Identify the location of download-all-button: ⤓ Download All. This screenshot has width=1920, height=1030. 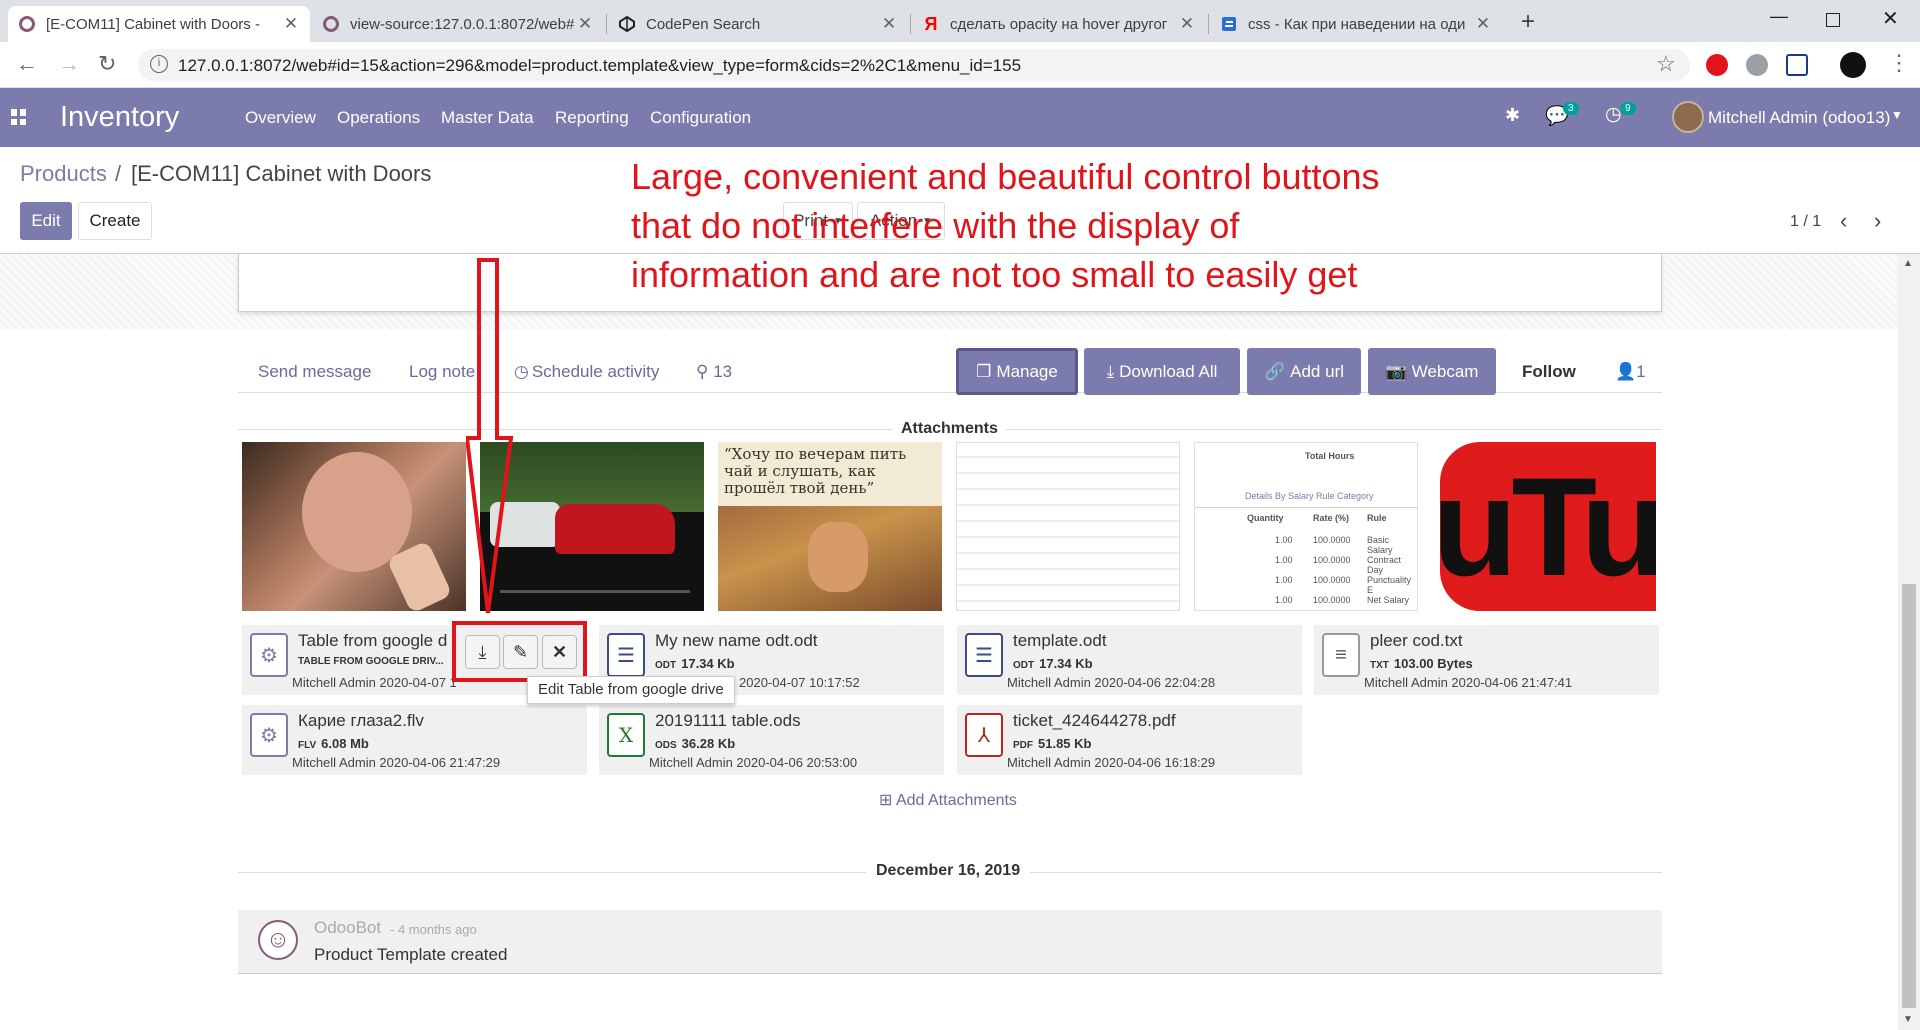
(1162, 371).